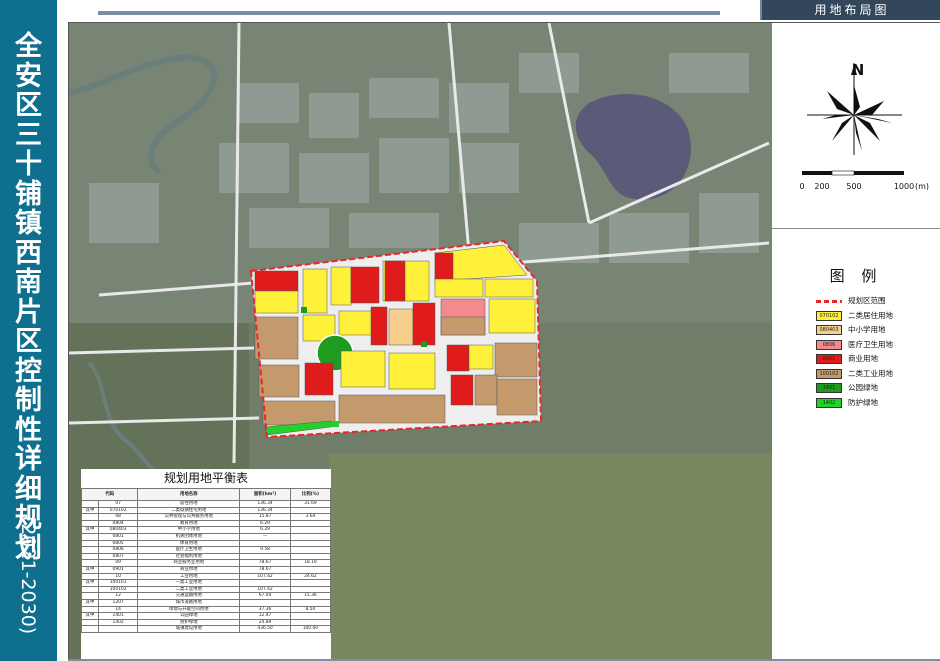 The image size is (940, 661). I want to click on col-area: 面积(hm²), so click(265, 494).